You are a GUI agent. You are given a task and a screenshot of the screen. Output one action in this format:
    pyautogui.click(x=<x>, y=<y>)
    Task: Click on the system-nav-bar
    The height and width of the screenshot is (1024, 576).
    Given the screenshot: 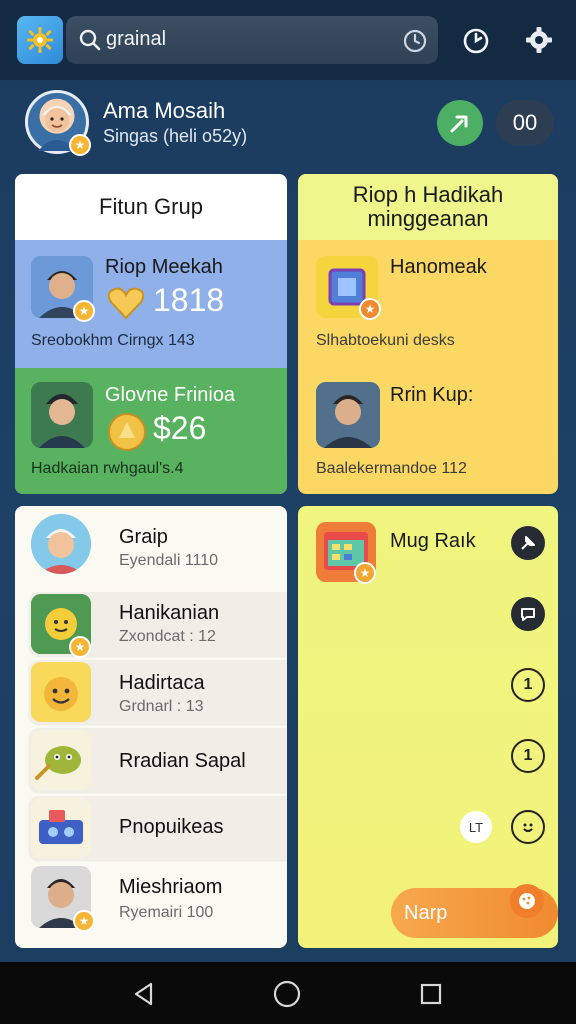 What is the action you would take?
    pyautogui.click(x=288, y=993)
    